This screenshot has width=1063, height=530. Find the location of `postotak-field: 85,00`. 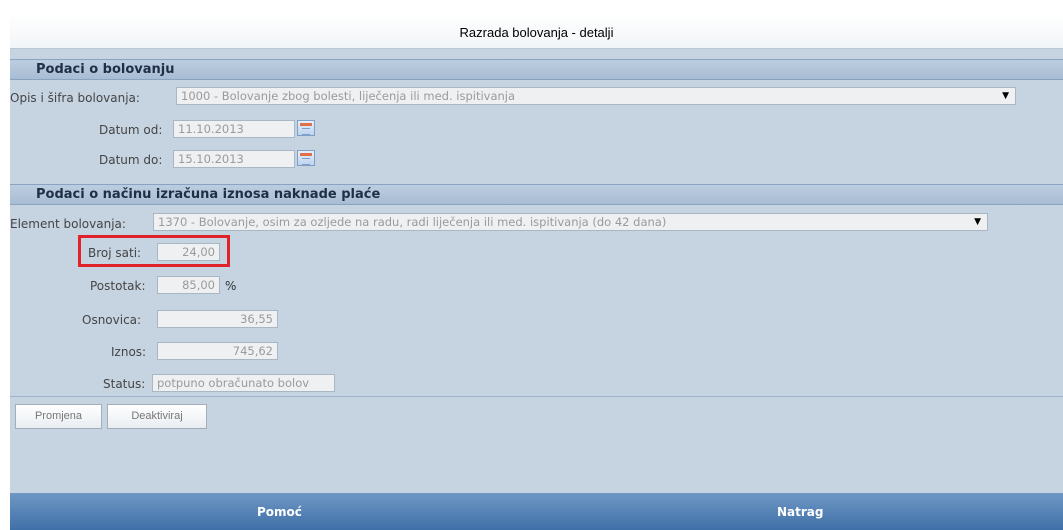

postotak-field: 85,00 is located at coordinates (188, 285).